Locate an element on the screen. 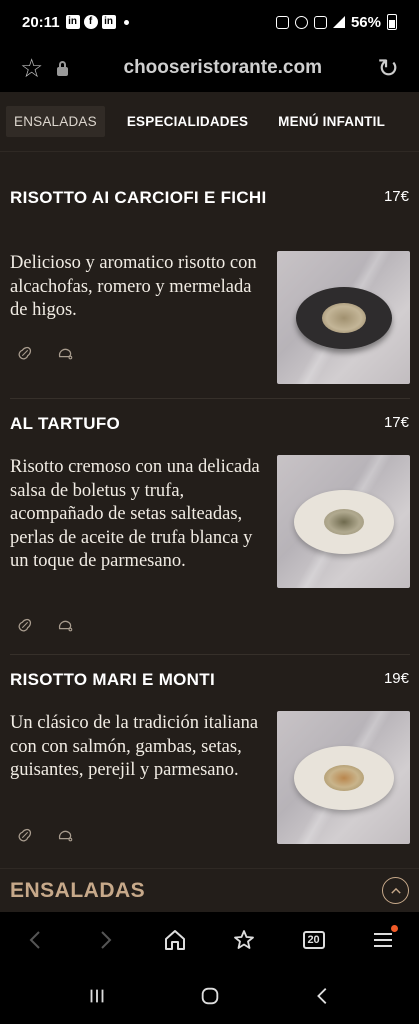 Image resolution: width=419 pixels, height=1024 pixels. tab-count: 20 is located at coordinates (313, 940).